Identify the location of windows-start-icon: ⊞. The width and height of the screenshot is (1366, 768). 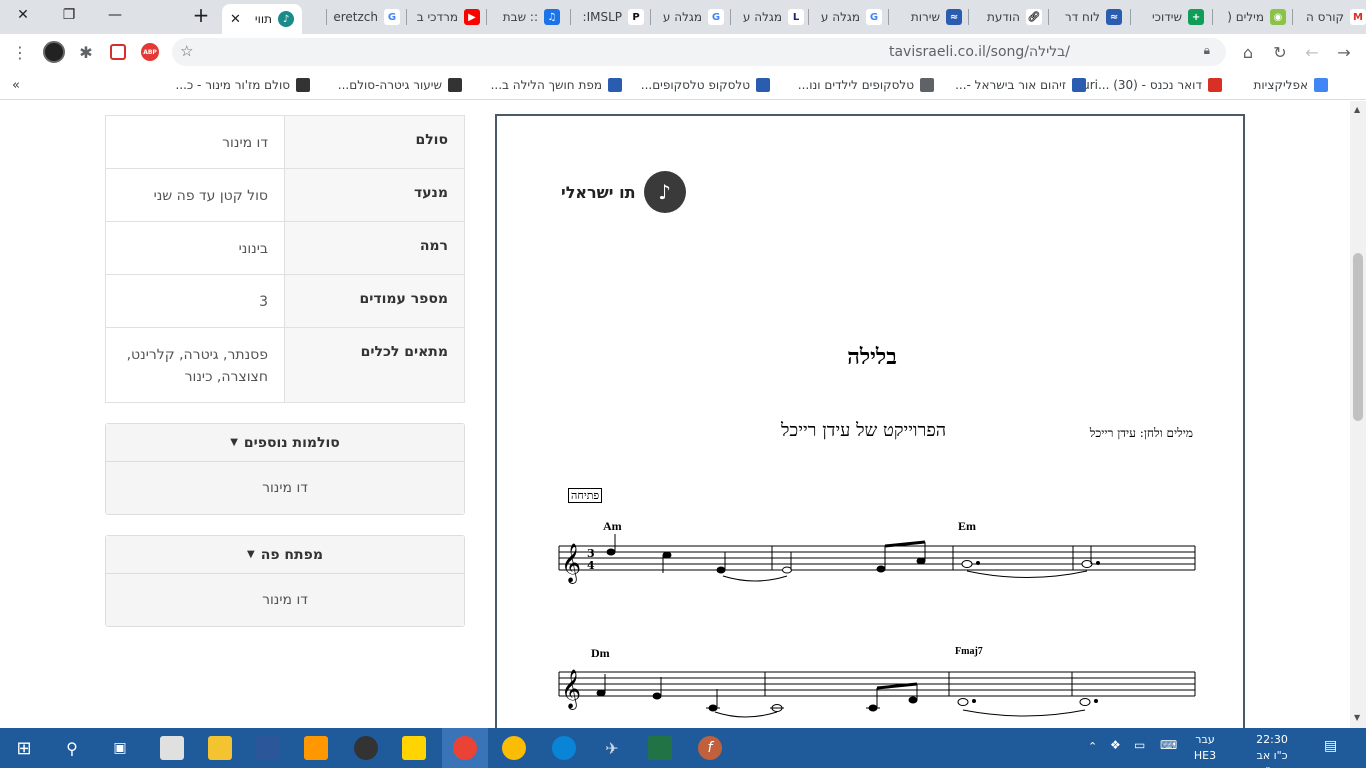
(24, 748).